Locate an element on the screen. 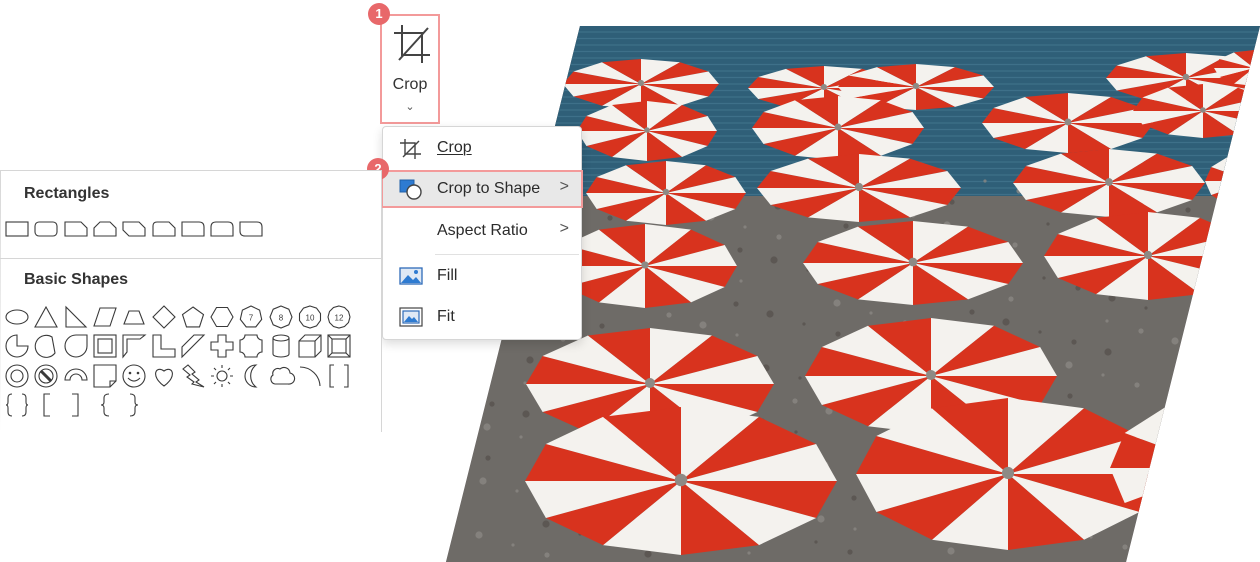 The image size is (1260, 562). snip-round-rectangle-shape-icon is located at coordinates (163, 229).